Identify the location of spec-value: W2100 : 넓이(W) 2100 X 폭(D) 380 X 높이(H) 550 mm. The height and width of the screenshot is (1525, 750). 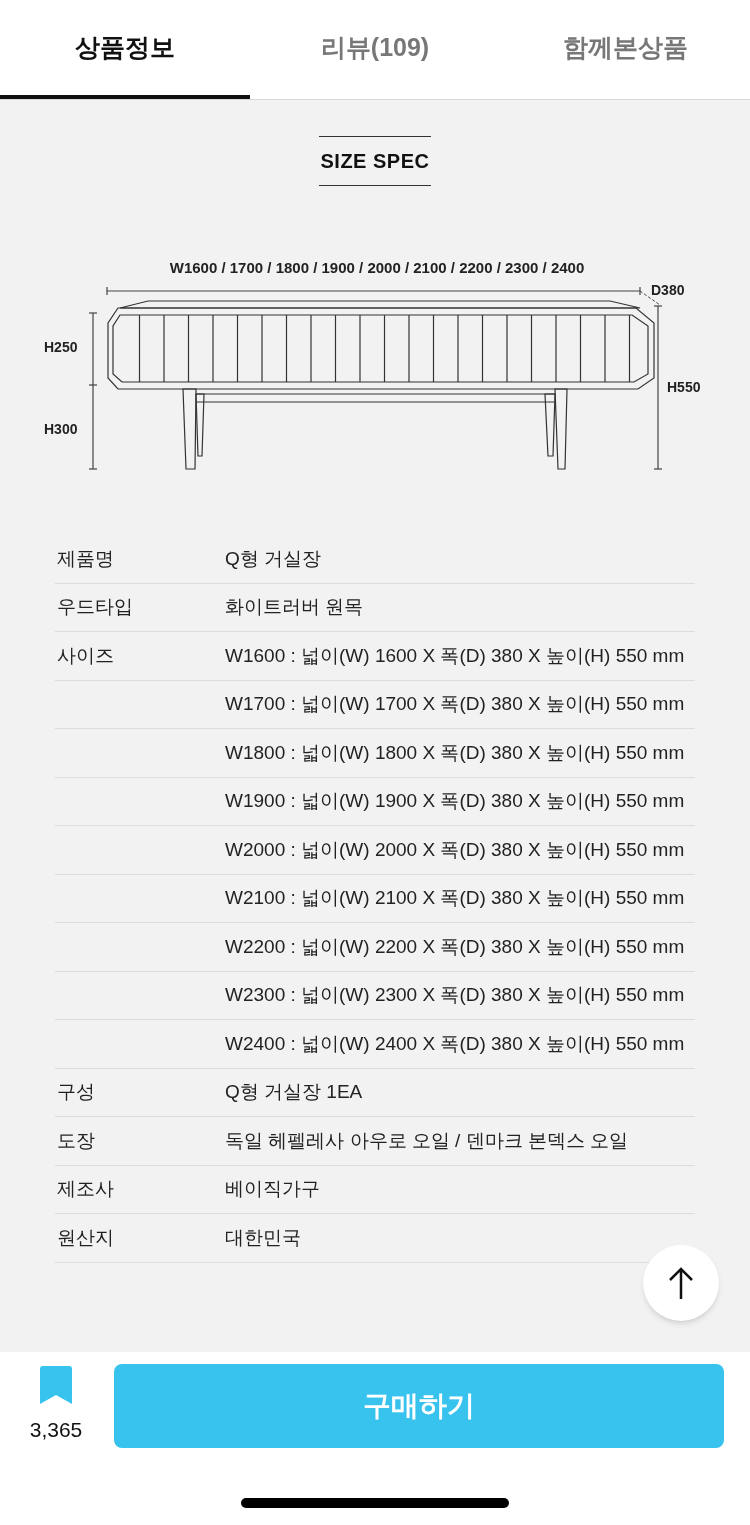
(455, 898).